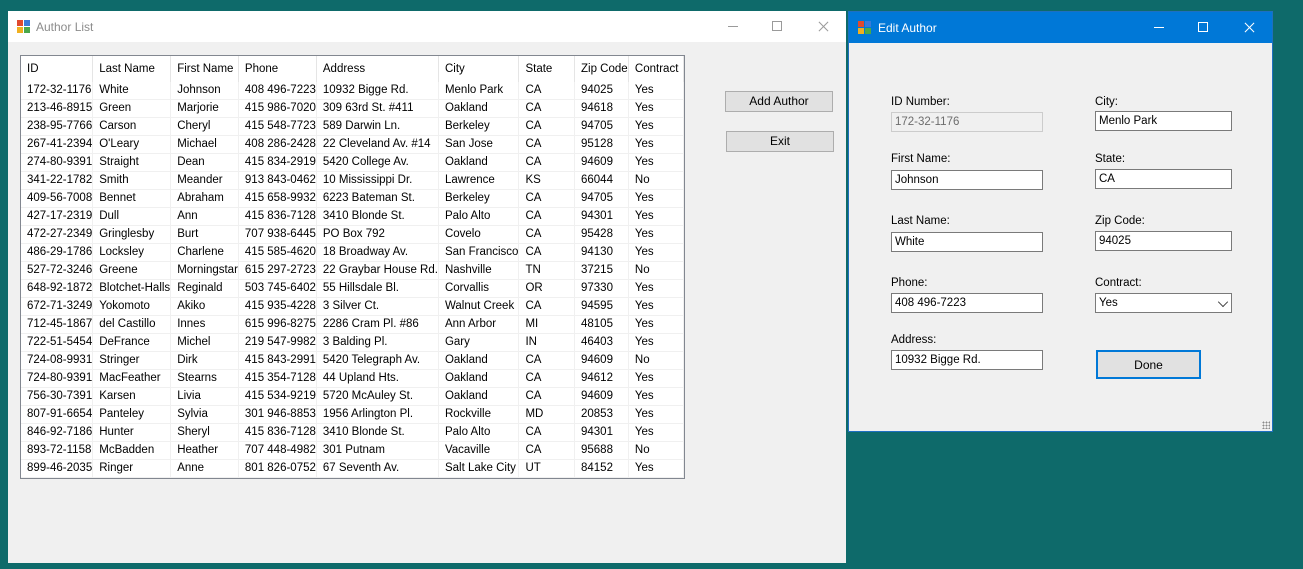  What do you see at coordinates (479, 69) in the screenshot?
I see `column-header: City` at bounding box center [479, 69].